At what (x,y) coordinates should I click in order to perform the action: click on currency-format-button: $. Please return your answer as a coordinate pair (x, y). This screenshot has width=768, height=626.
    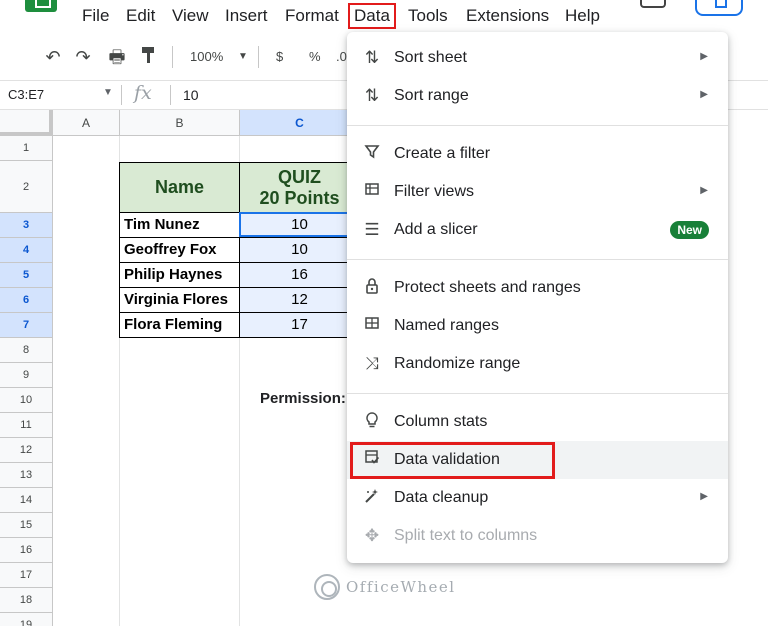
    Looking at the image, I should click on (279, 57).